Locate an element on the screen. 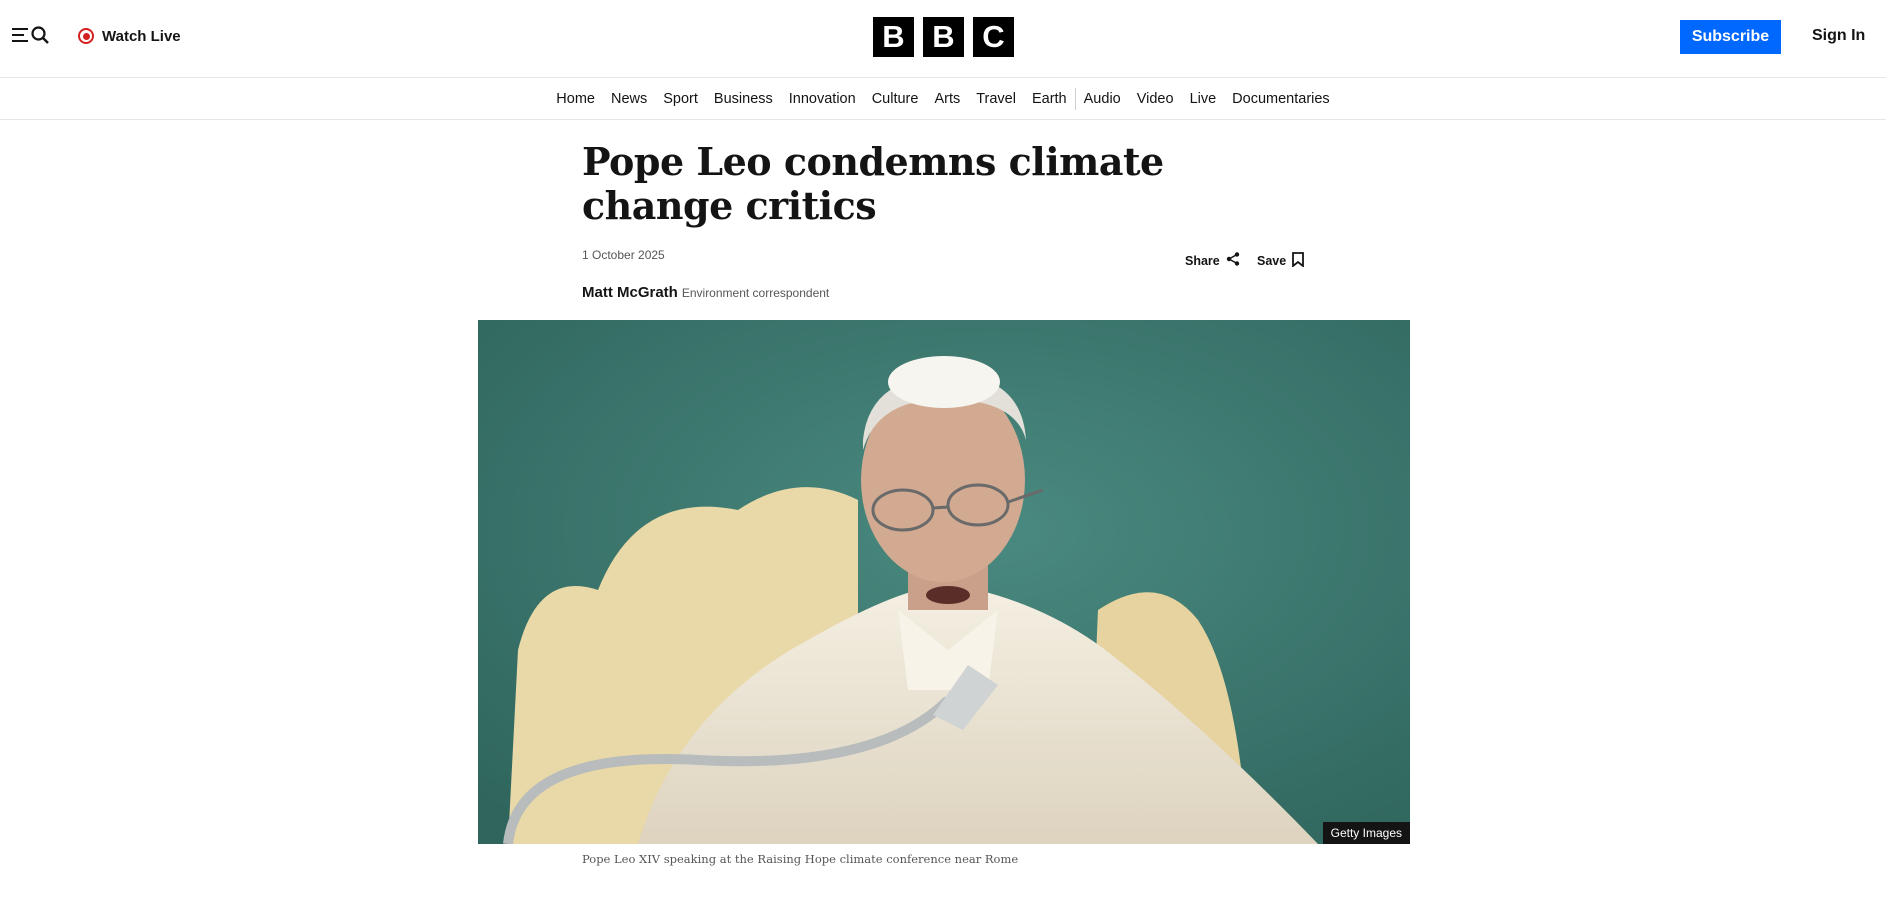  watch-live-link: Watch Live is located at coordinates (129, 36).